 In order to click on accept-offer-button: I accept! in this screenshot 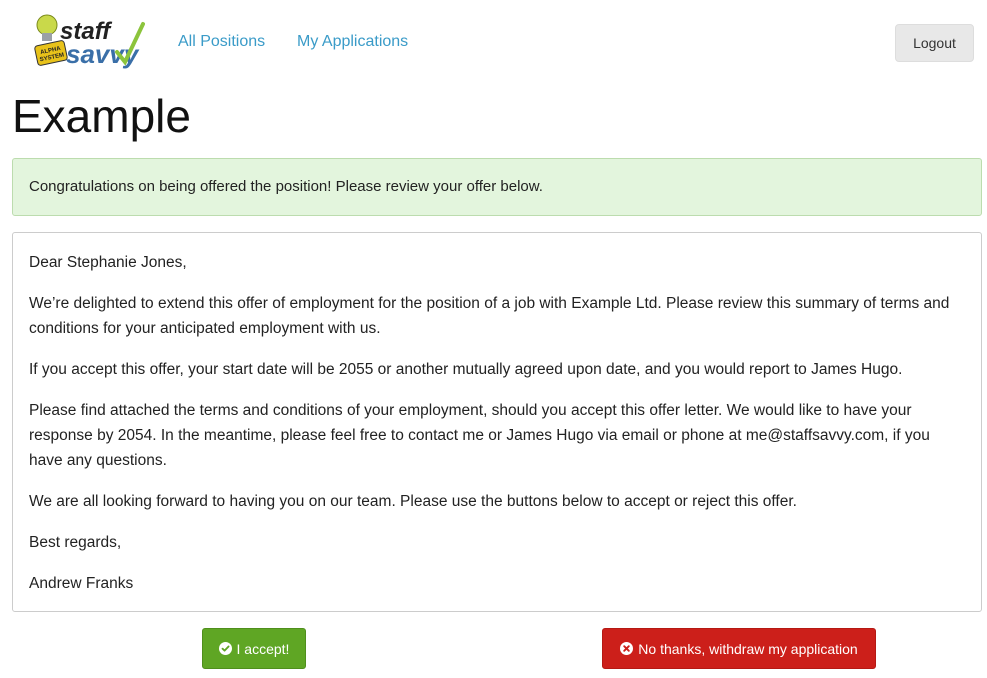, I will do `click(254, 648)`.